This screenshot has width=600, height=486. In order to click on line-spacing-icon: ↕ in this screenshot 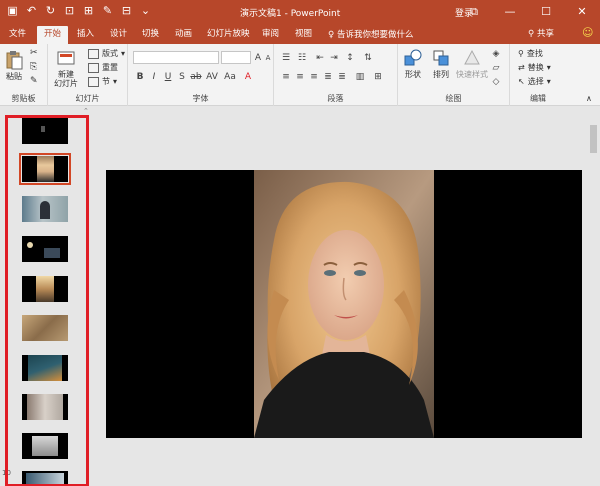, I will do `click(350, 58)`.